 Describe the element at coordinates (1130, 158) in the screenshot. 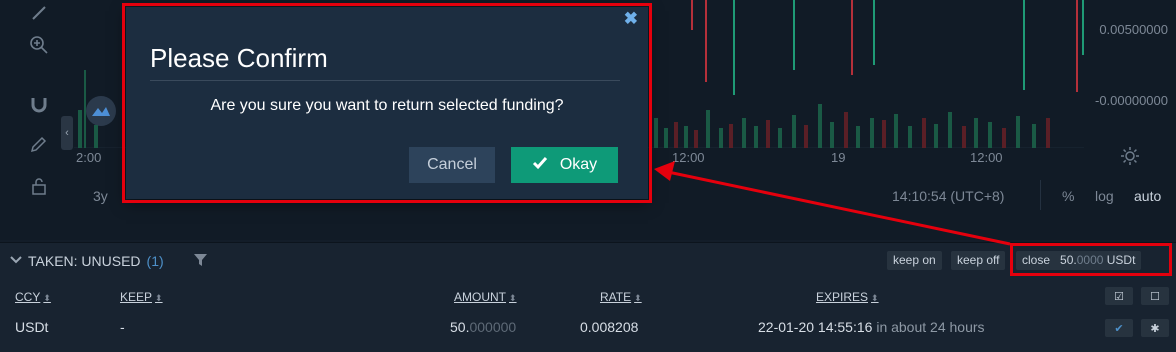

I see `chart-settings-icon` at that location.